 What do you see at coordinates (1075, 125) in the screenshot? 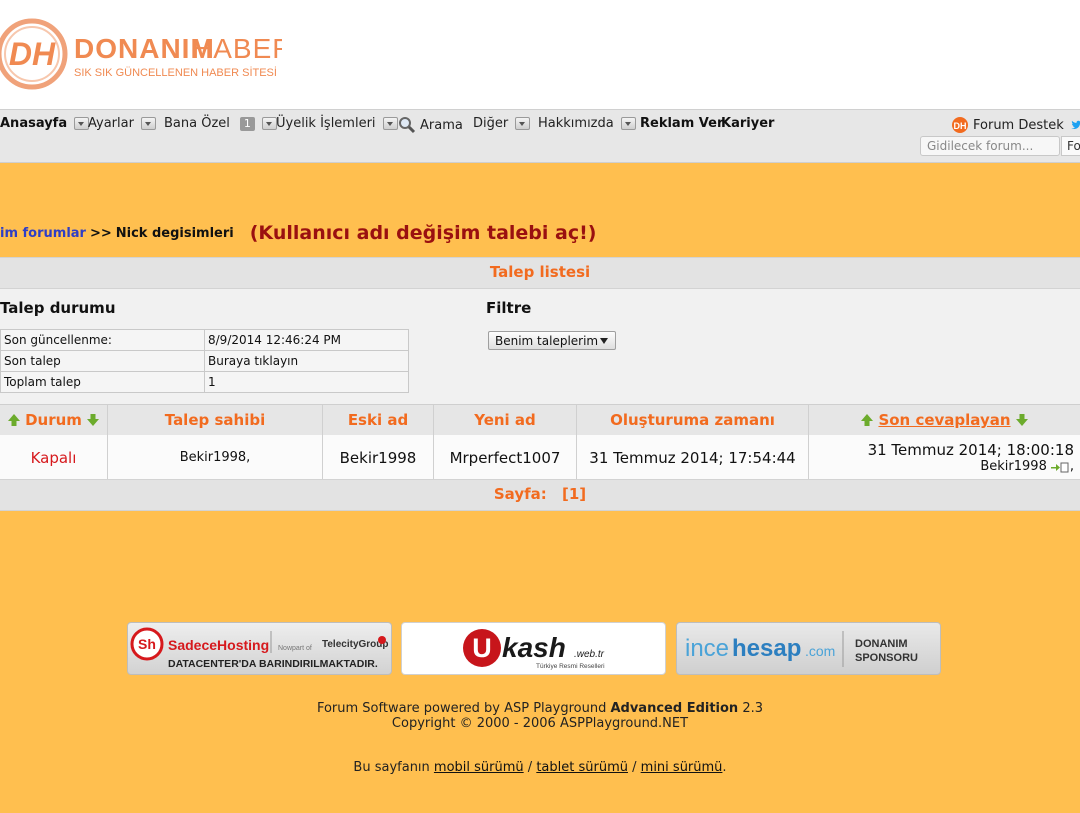
I see `twitter-icon` at bounding box center [1075, 125].